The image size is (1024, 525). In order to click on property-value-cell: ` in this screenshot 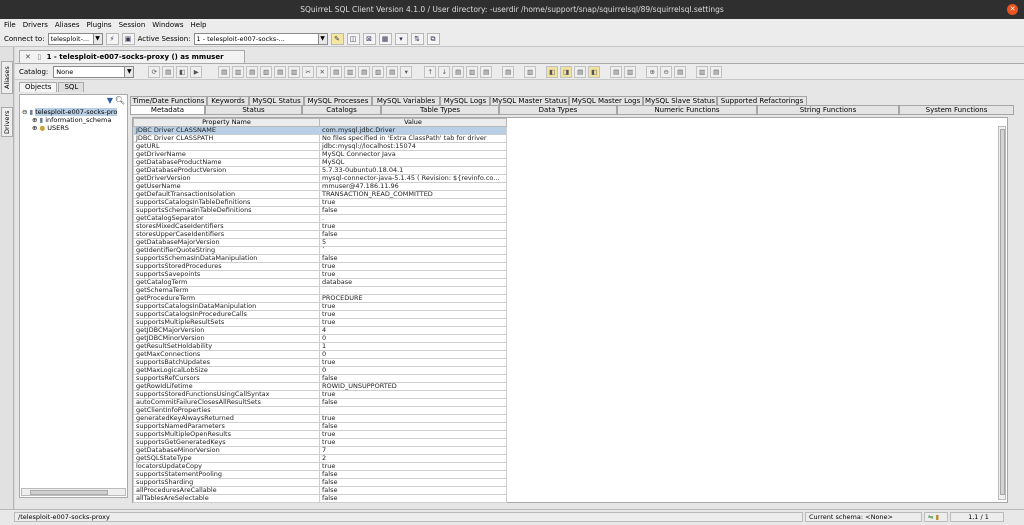, I will do `click(413, 250)`.